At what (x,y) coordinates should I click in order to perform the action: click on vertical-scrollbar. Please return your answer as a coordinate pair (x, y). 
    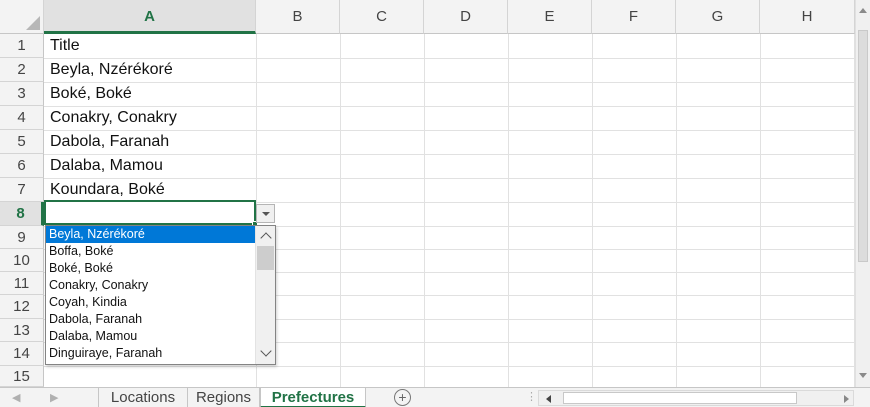
    Looking at the image, I should click on (862, 193).